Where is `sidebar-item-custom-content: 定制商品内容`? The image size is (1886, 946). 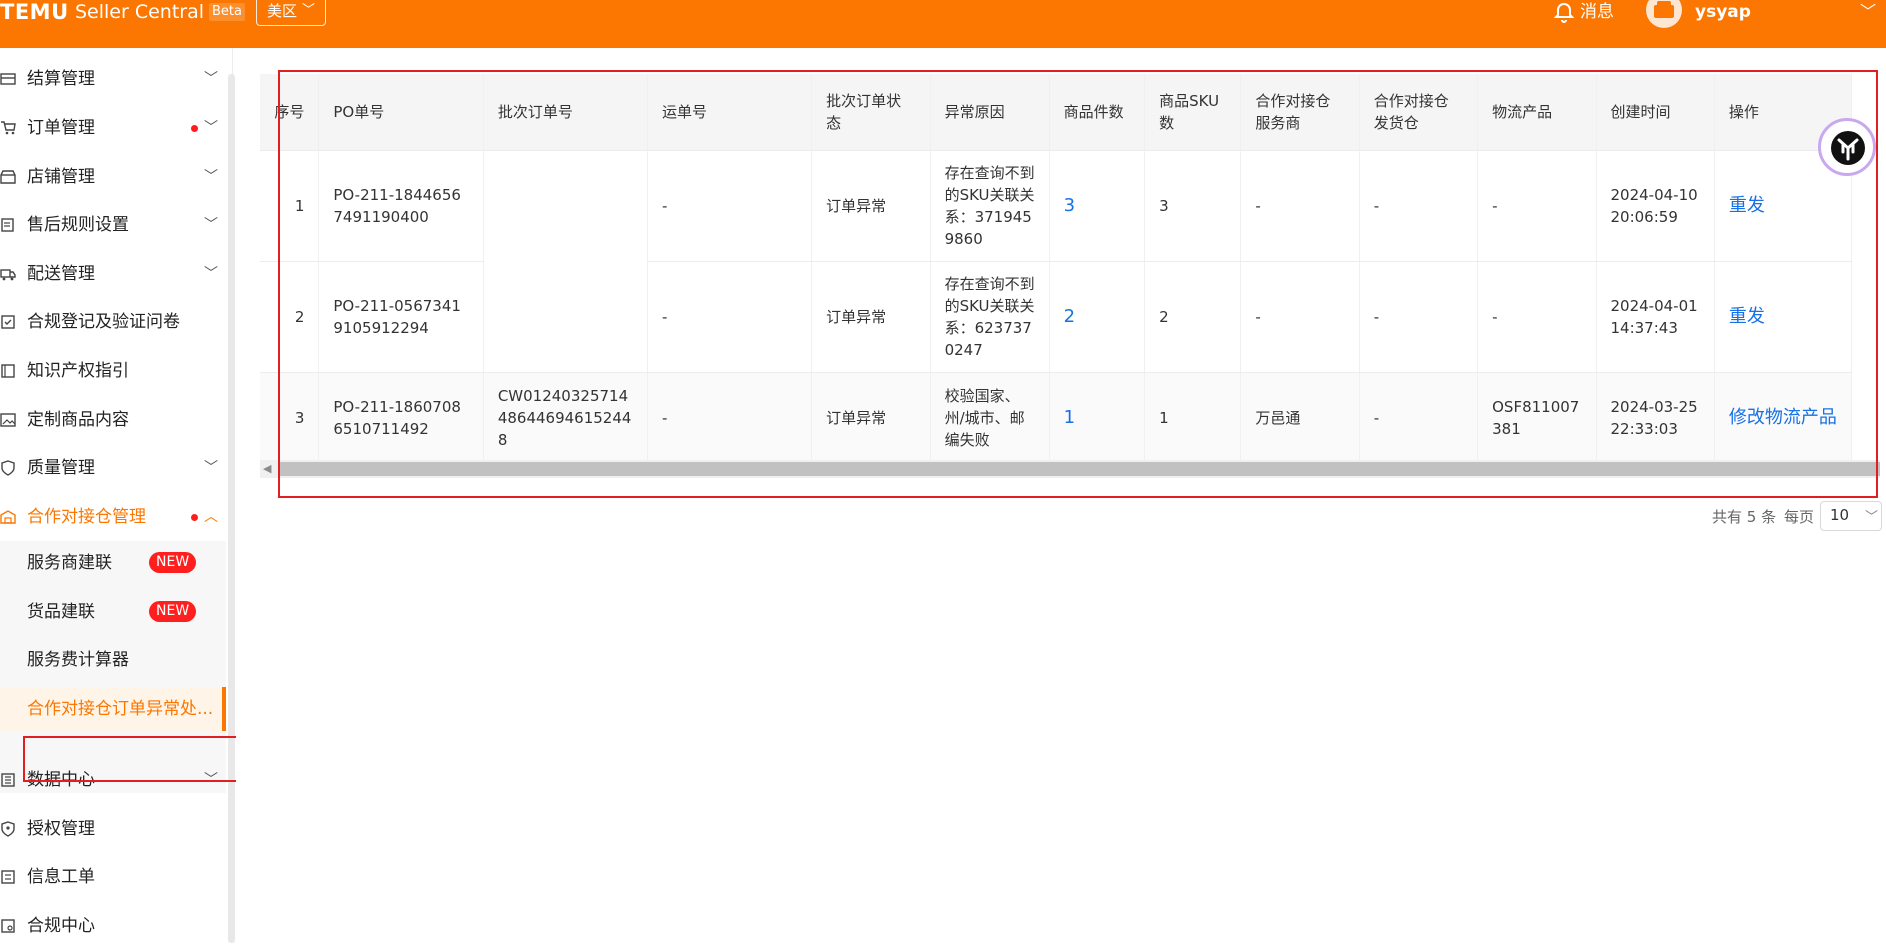
sidebar-item-custom-content: 定制商品内容 is located at coordinates (114, 420).